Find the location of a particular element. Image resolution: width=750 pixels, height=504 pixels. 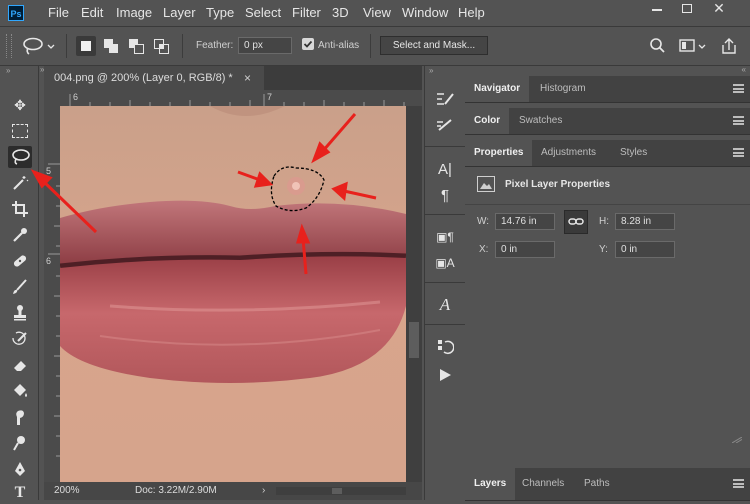

healing-brush-tool is located at coordinates (20, 261).